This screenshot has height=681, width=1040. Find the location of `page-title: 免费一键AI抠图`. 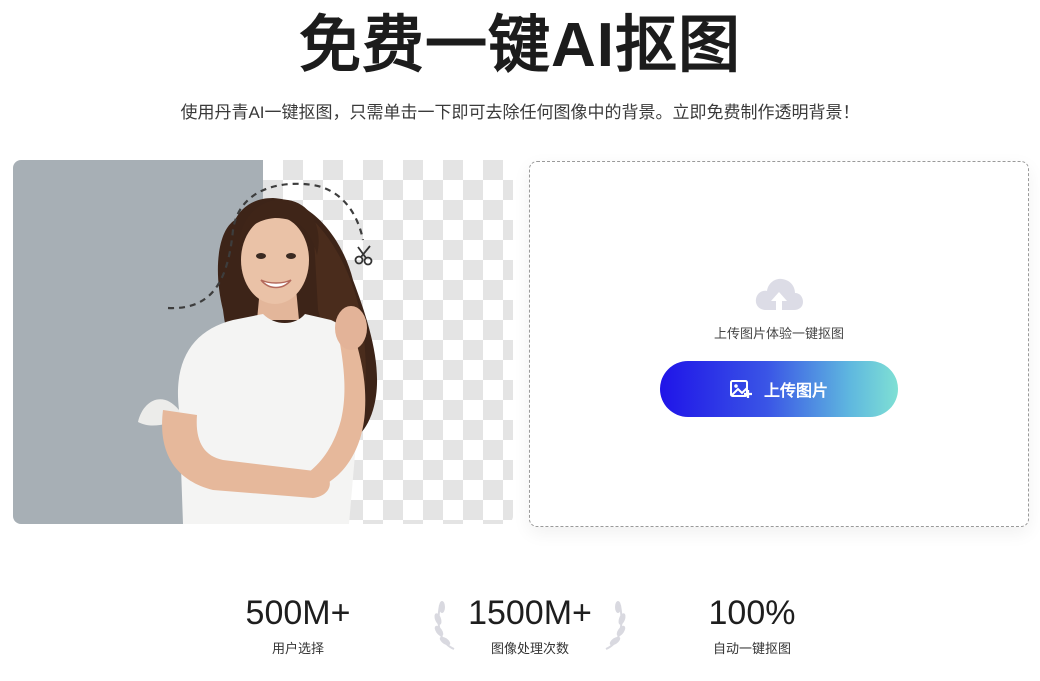

page-title: 免费一键AI抠图 is located at coordinates (519, 45).